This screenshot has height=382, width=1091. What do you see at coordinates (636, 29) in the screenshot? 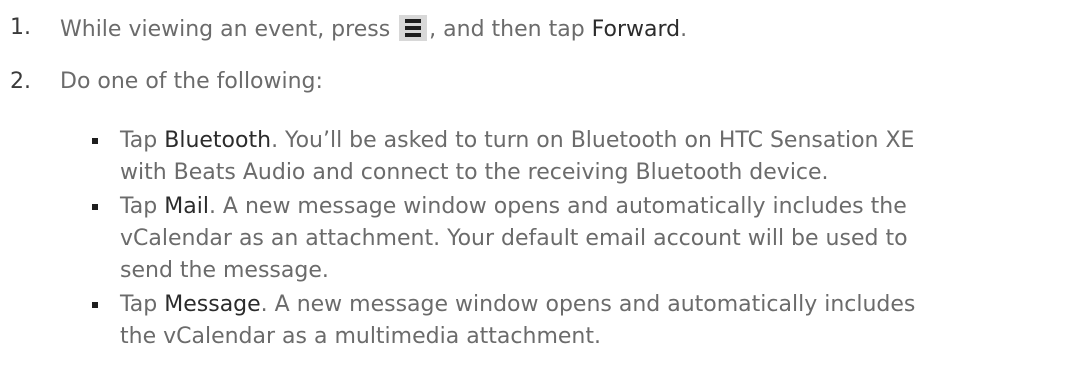
I see `forward-label: Forward` at bounding box center [636, 29].